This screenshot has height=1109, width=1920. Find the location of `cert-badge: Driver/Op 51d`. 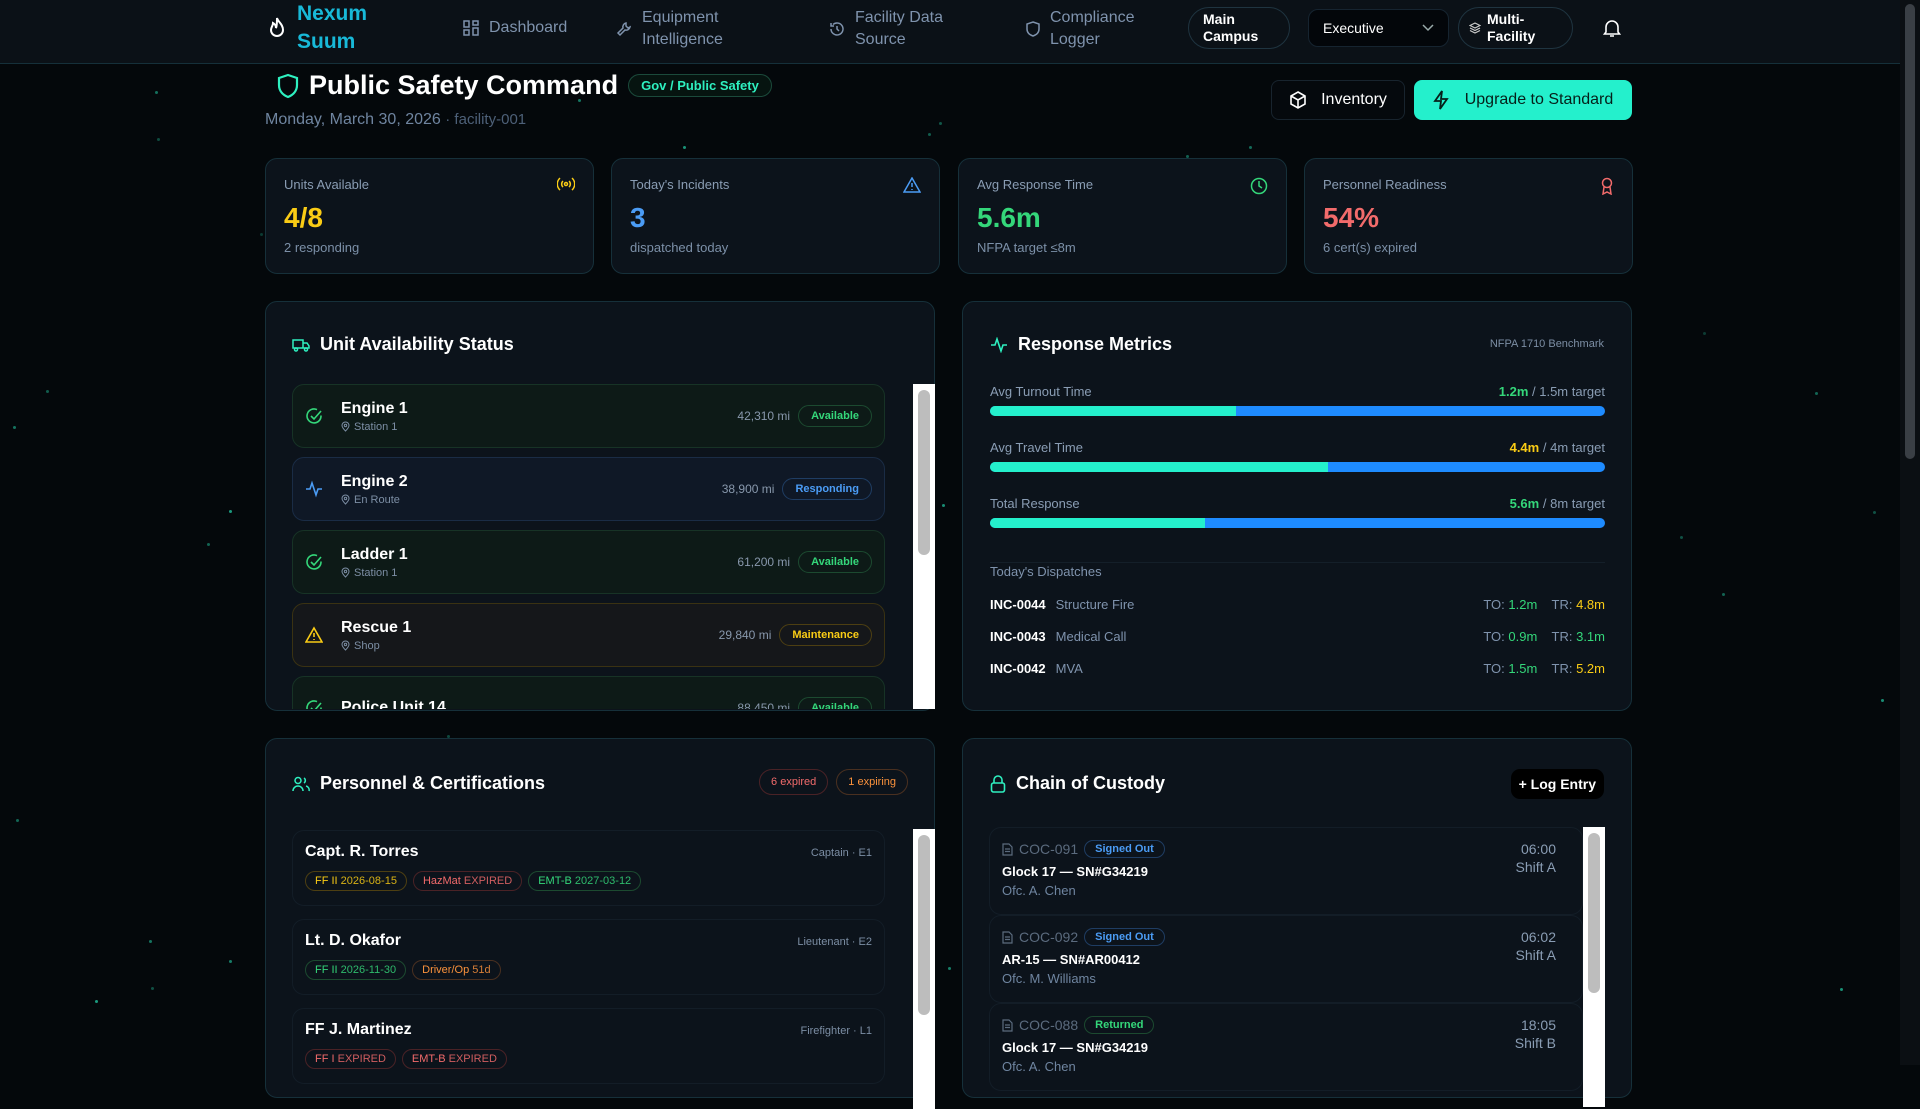

cert-badge: Driver/Op 51d is located at coordinates (456, 970).